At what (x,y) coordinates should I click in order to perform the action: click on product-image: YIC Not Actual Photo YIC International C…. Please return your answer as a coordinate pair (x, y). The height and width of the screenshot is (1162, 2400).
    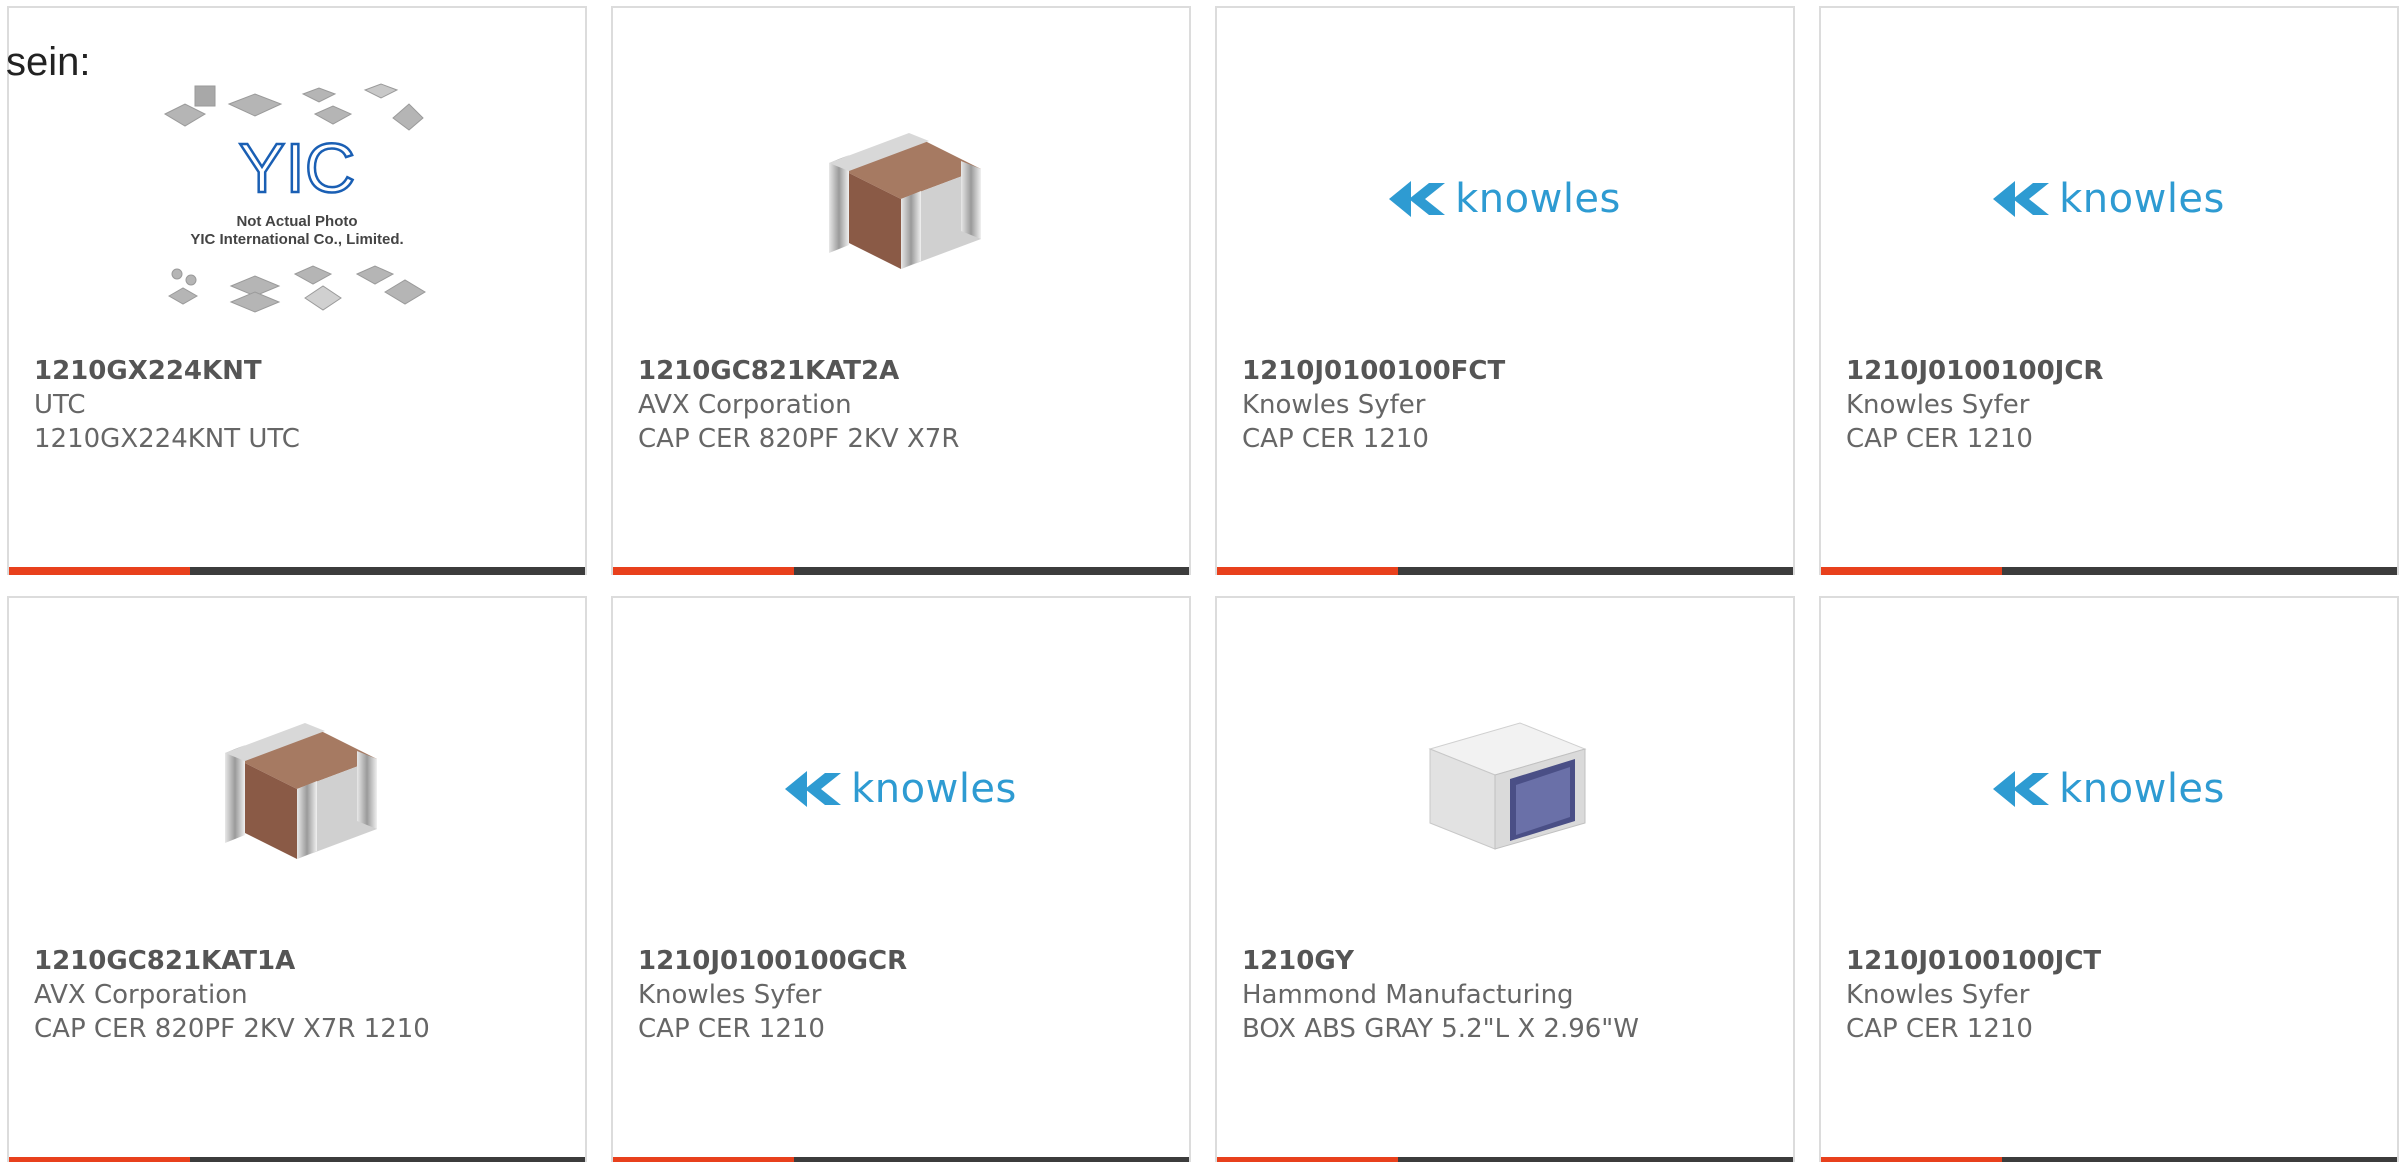
    Looking at the image, I should click on (297, 199).